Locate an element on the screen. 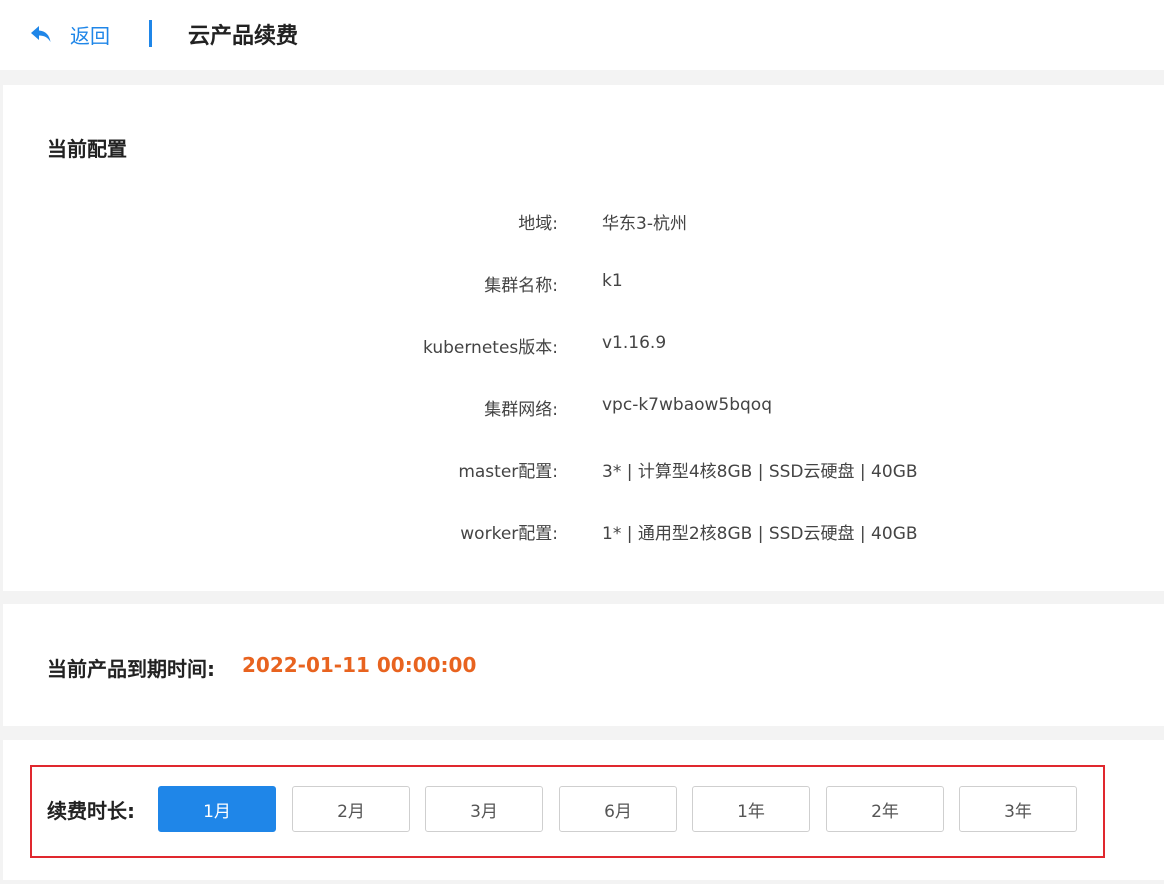 The width and height of the screenshot is (1164, 884). duration-option-2-month: 2月 is located at coordinates (351, 809).